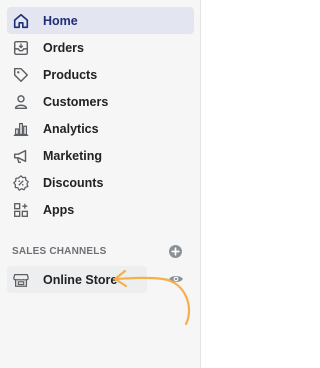 The height and width of the screenshot is (368, 320). I want to click on sidebar-item-label: Apps, so click(59, 209).